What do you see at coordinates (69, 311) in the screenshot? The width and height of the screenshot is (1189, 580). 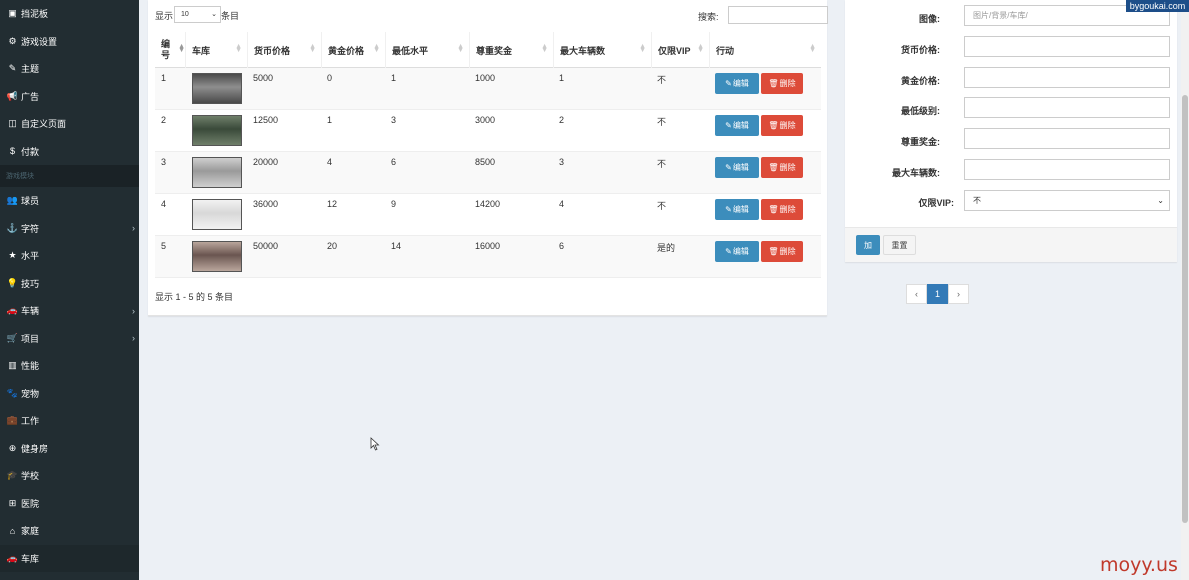 I see `sidebar-item: 🚗 车辆 ›` at bounding box center [69, 311].